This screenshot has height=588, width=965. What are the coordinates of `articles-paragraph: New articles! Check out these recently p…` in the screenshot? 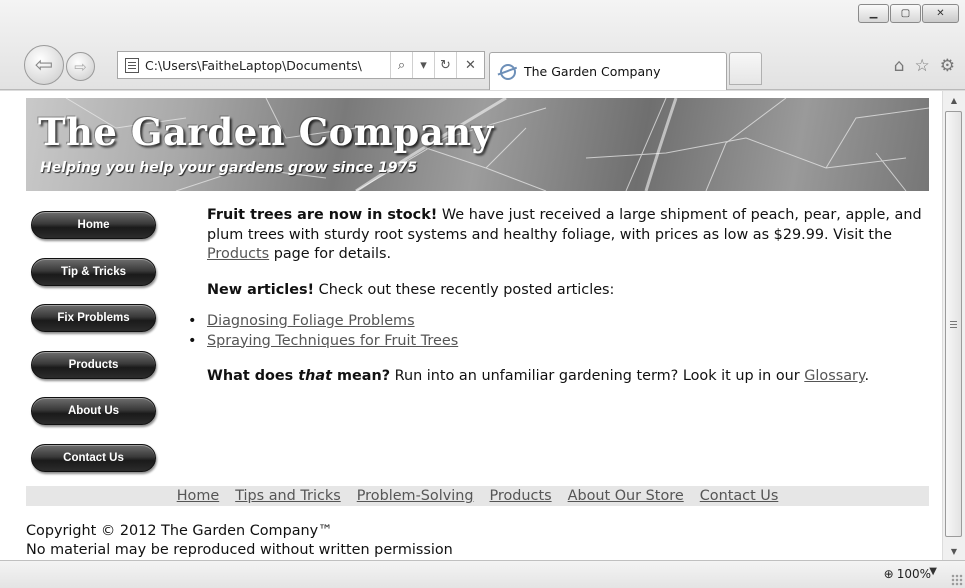 It's located at (568, 291).